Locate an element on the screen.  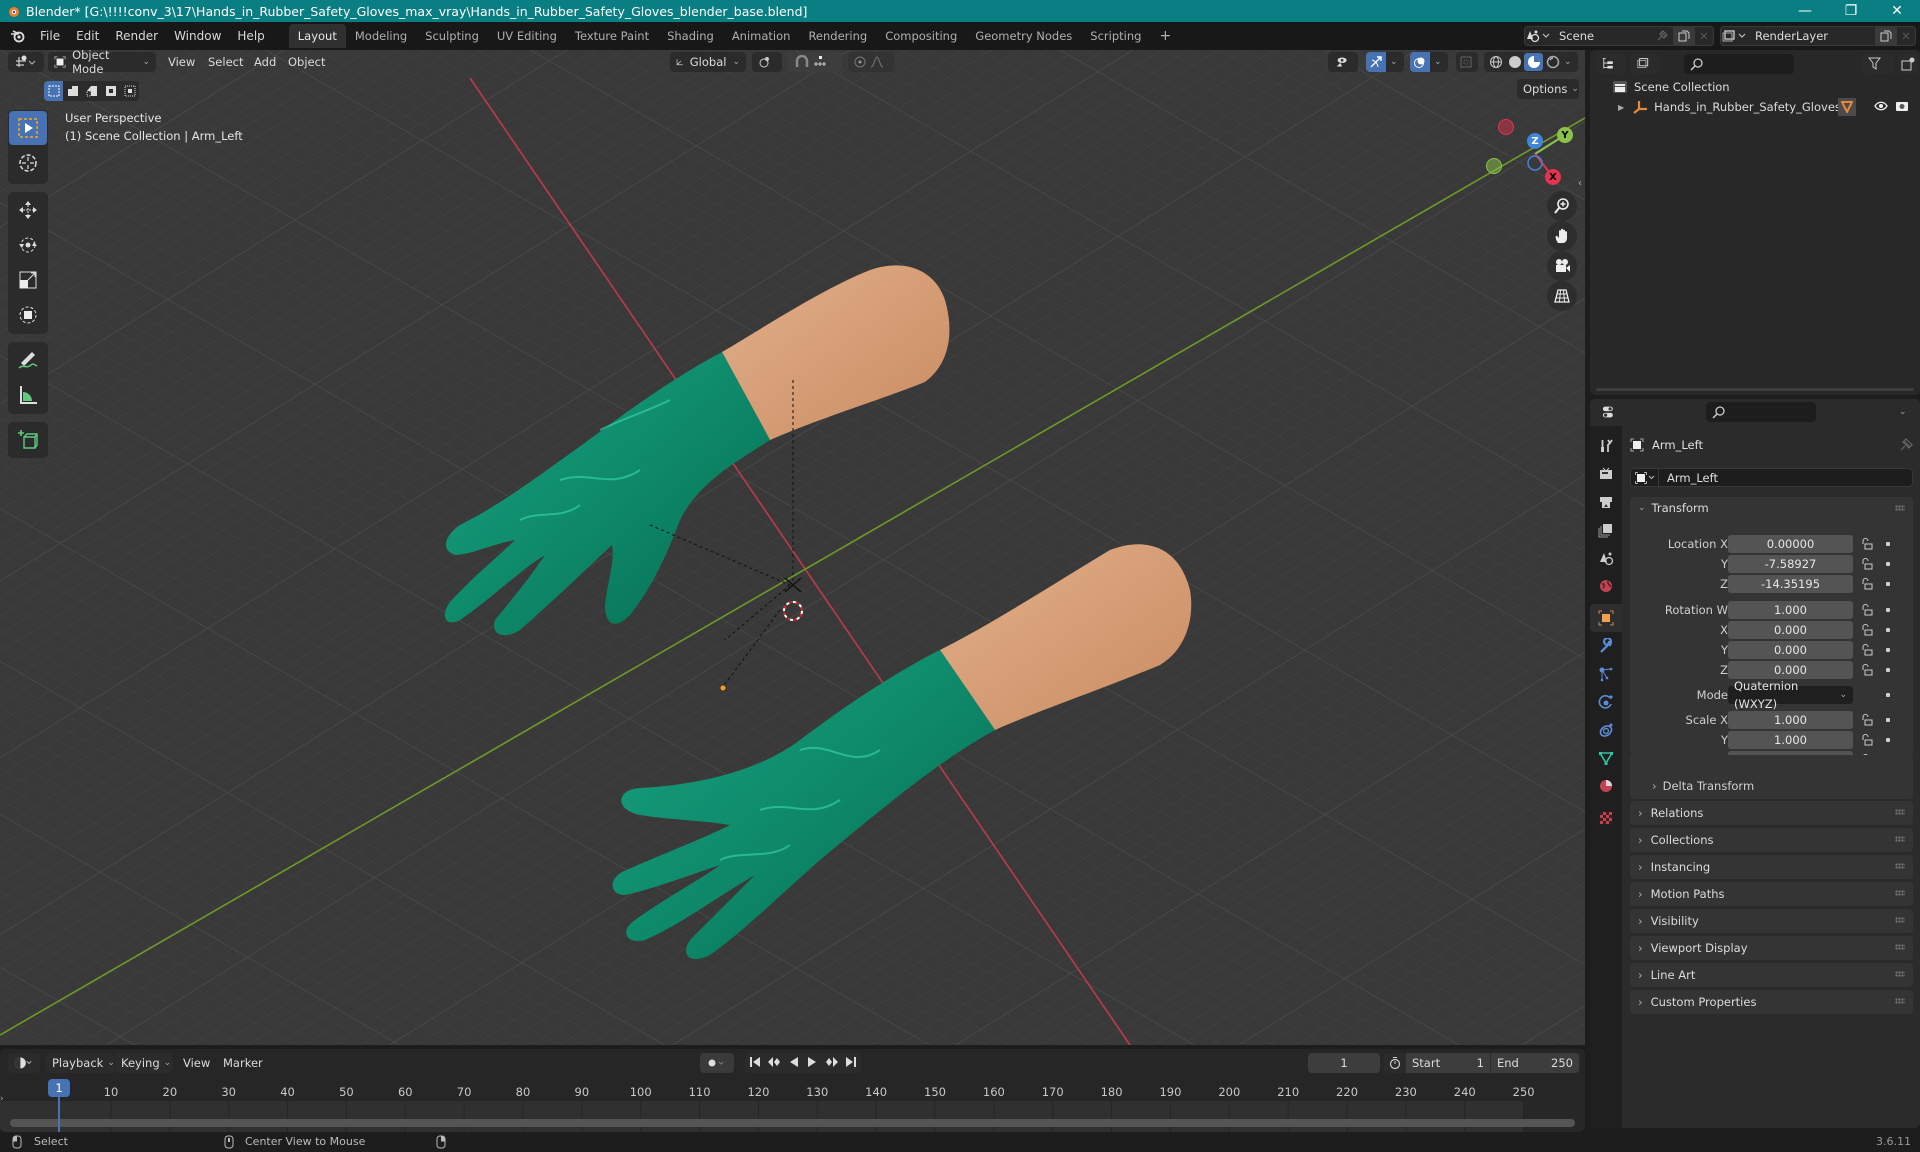
menu-view: View is located at coordinates (181, 62).